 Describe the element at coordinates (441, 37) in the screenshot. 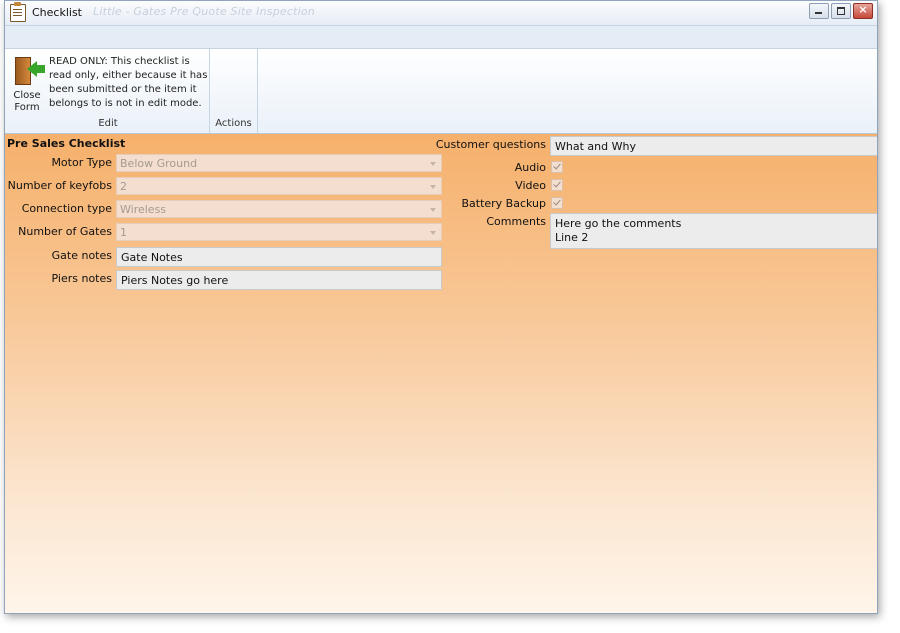

I see `toolbar-strip` at that location.